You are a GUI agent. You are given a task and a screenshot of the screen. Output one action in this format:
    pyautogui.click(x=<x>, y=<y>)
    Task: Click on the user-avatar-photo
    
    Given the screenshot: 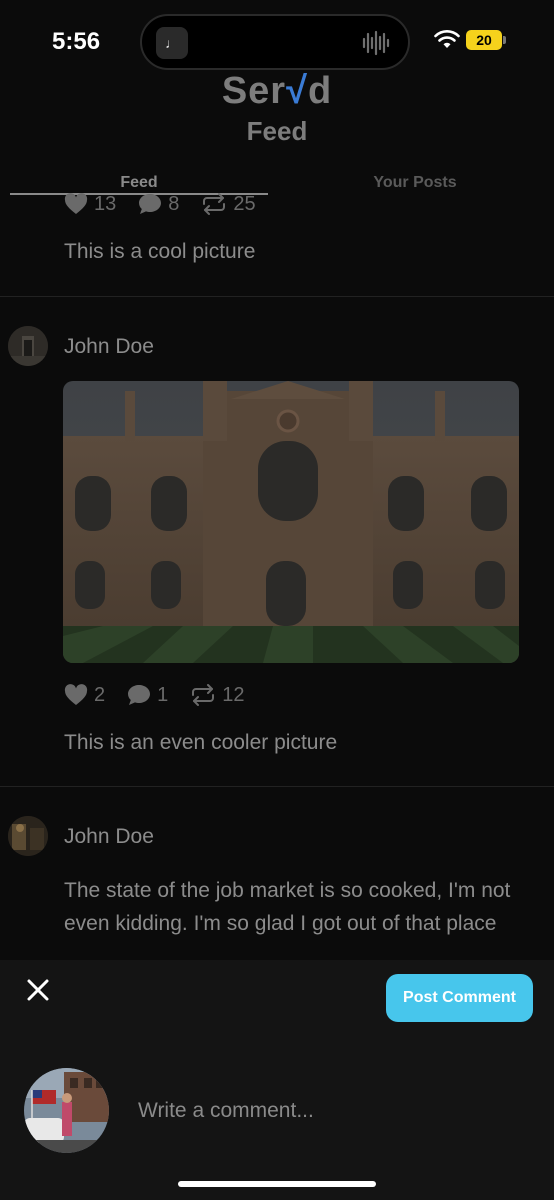 What is the action you would take?
    pyautogui.click(x=66, y=1110)
    